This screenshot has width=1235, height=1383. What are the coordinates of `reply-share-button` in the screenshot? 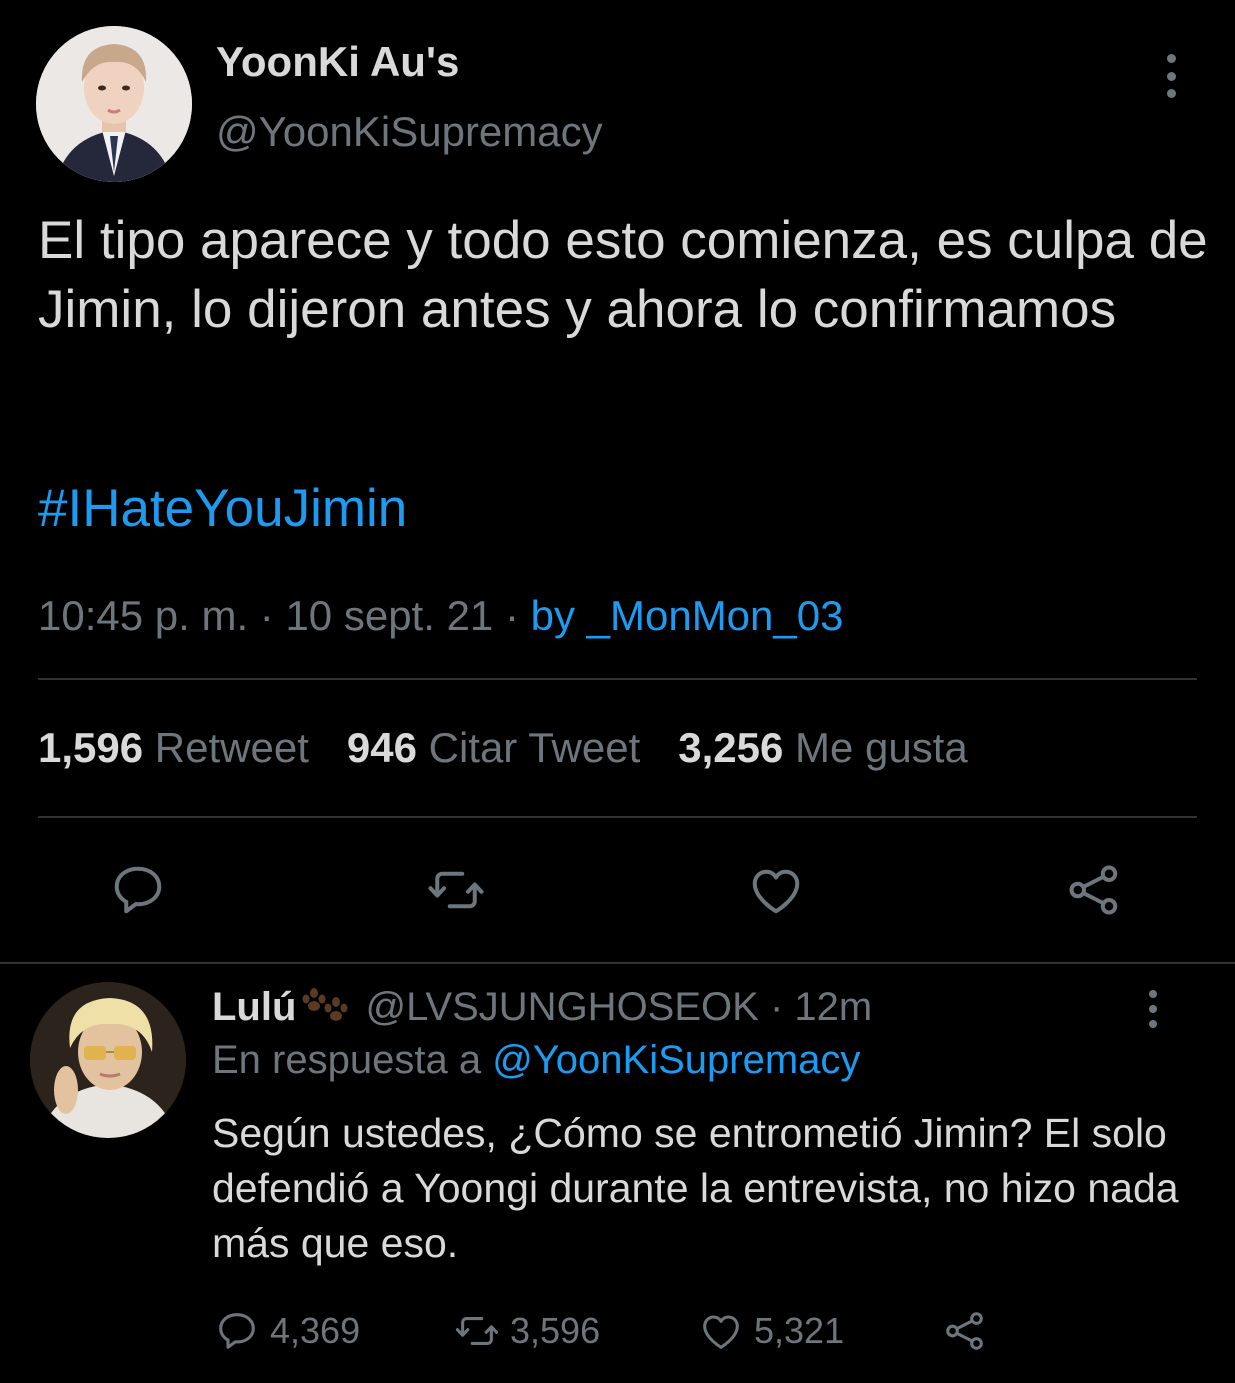 It's located at (970, 1331).